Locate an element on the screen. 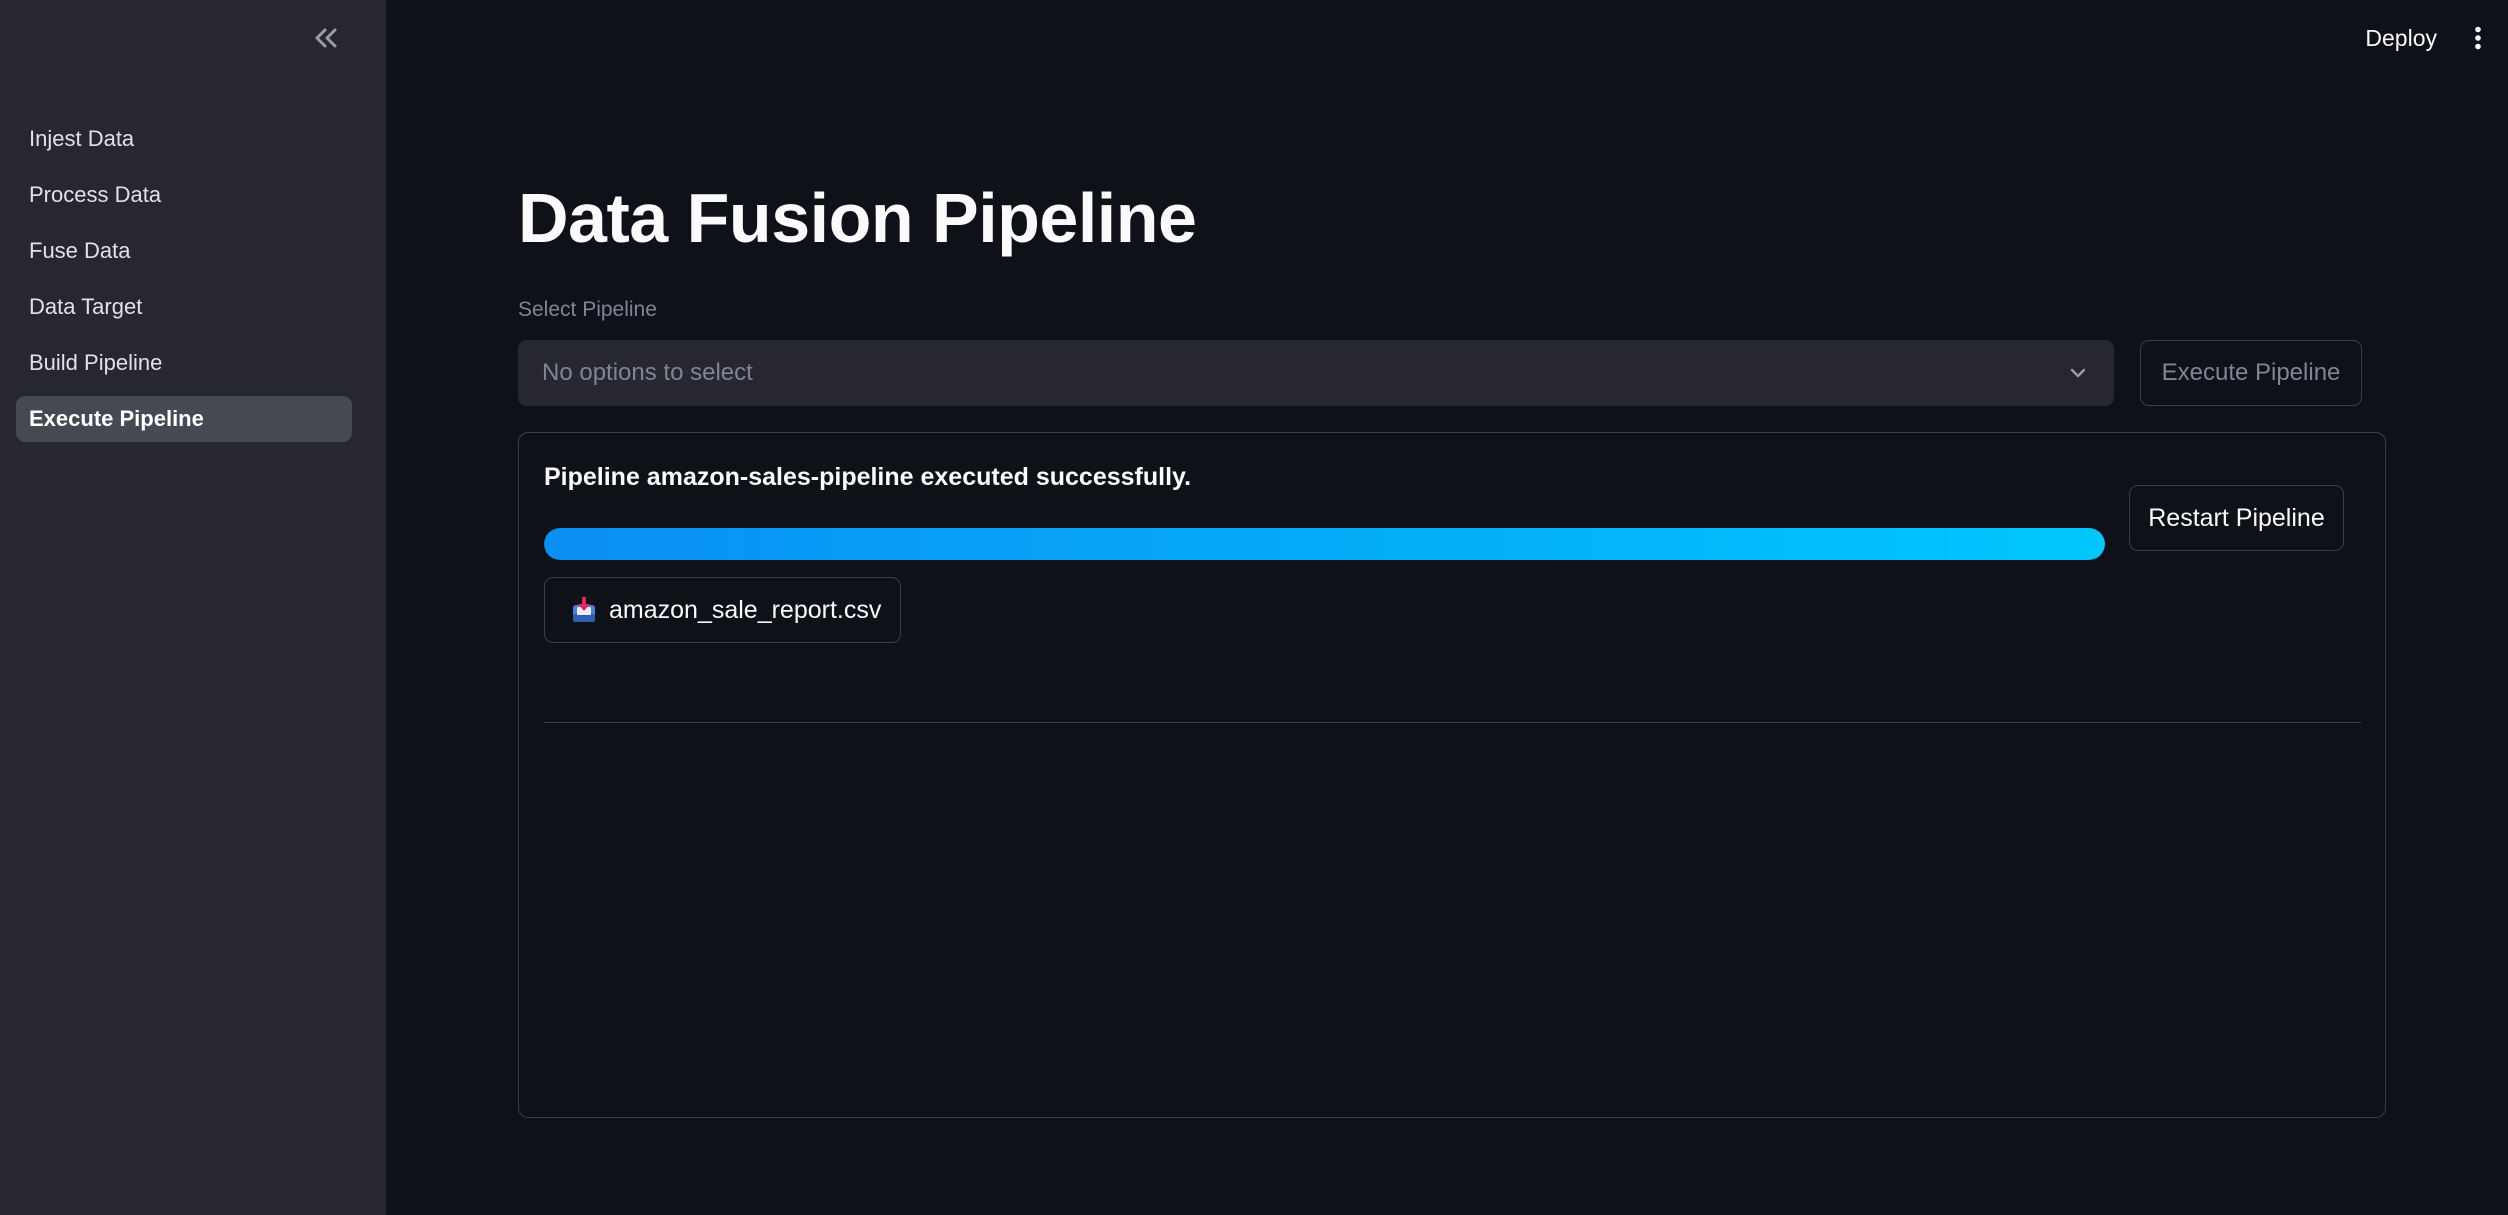 The height and width of the screenshot is (1215, 2508). sidebar-item-label: Build Pipeline is located at coordinates (96, 362).